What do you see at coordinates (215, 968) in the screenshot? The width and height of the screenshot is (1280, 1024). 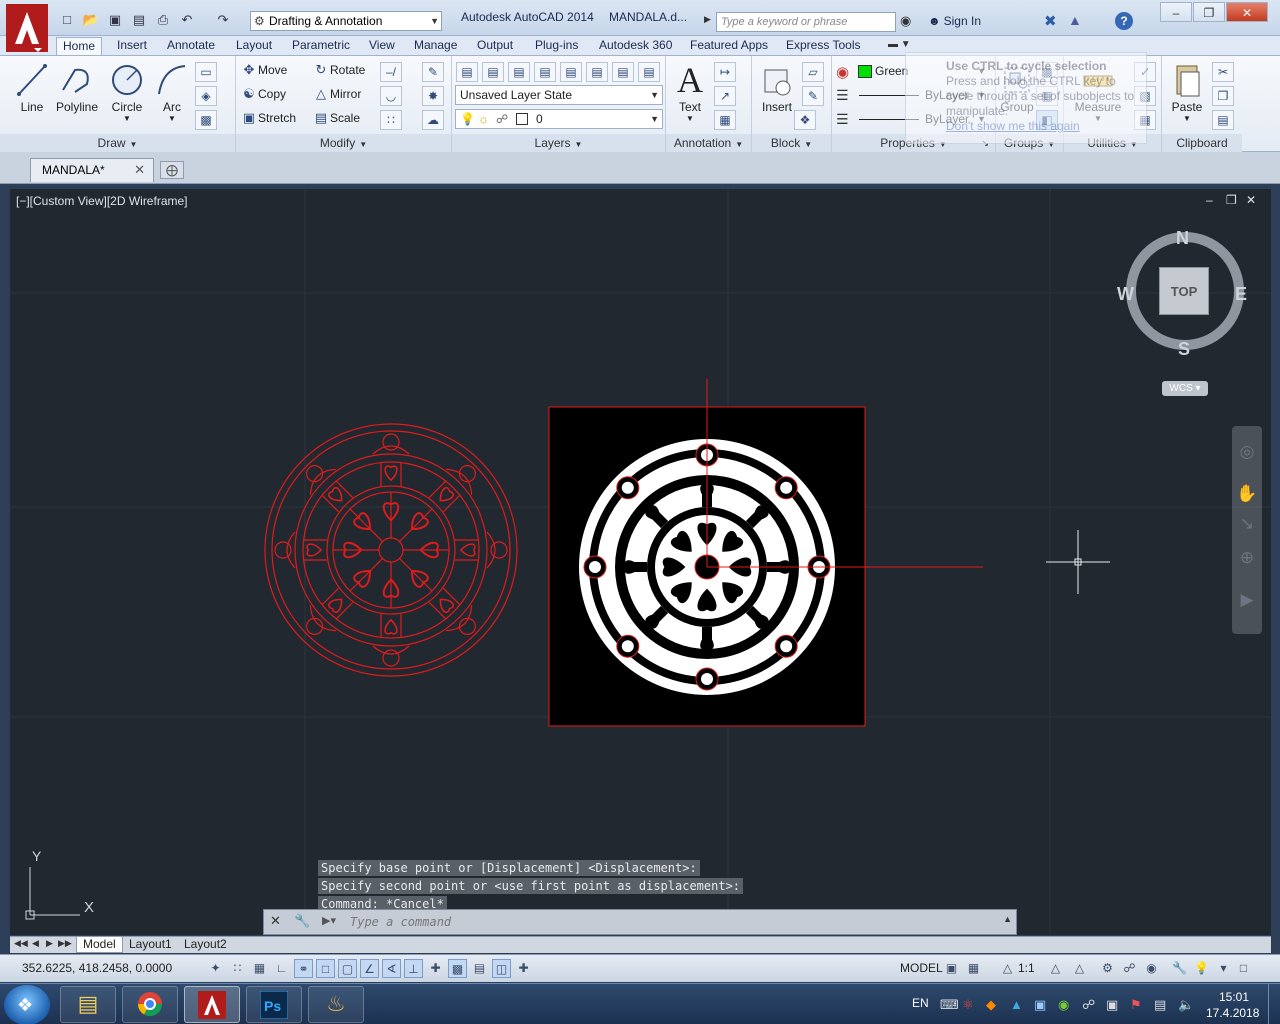 I see `infer-constraints-icon: ✦` at bounding box center [215, 968].